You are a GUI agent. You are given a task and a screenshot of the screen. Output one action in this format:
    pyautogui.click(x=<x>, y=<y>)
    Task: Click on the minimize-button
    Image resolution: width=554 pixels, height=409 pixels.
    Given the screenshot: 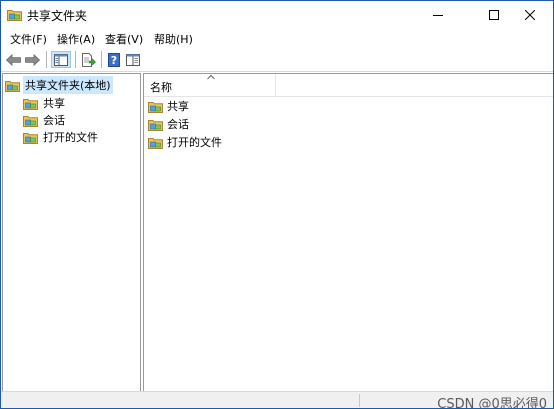 What is the action you would take?
    pyautogui.click(x=438, y=14)
    